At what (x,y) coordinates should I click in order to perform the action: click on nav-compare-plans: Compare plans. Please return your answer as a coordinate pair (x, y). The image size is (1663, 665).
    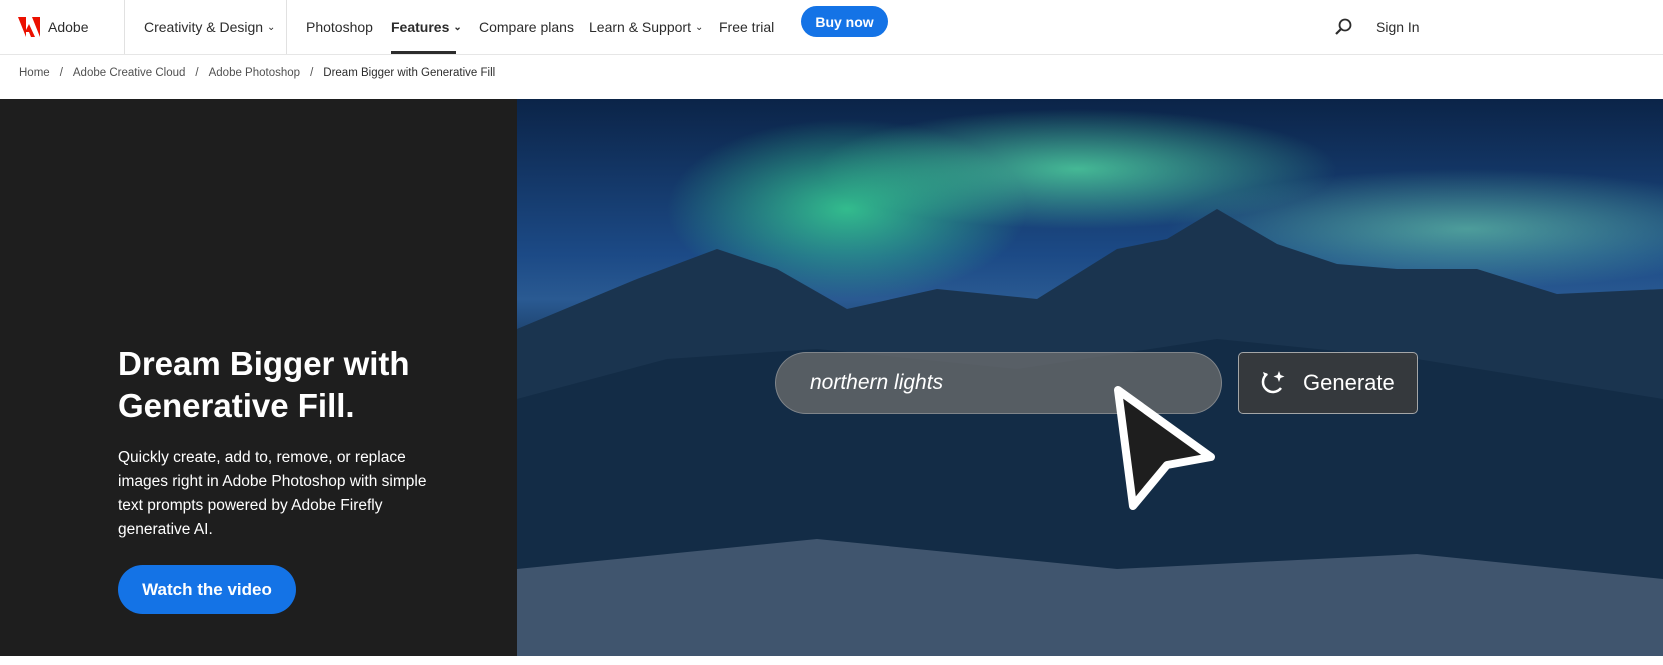
    Looking at the image, I should click on (526, 27).